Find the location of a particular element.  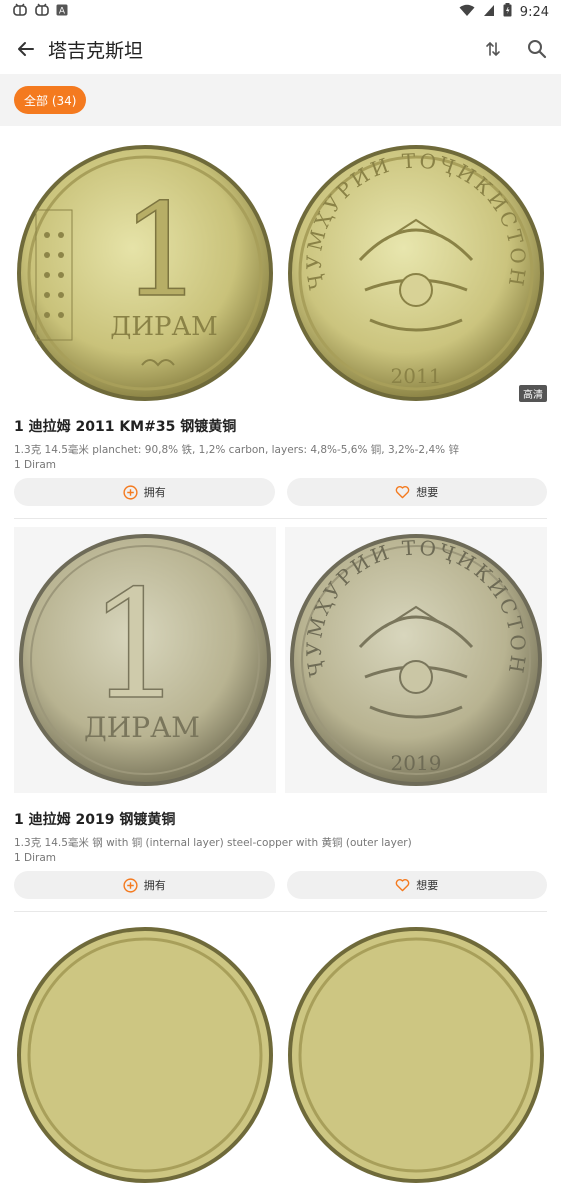

coin-obverse-image is located at coordinates (145, 1055).